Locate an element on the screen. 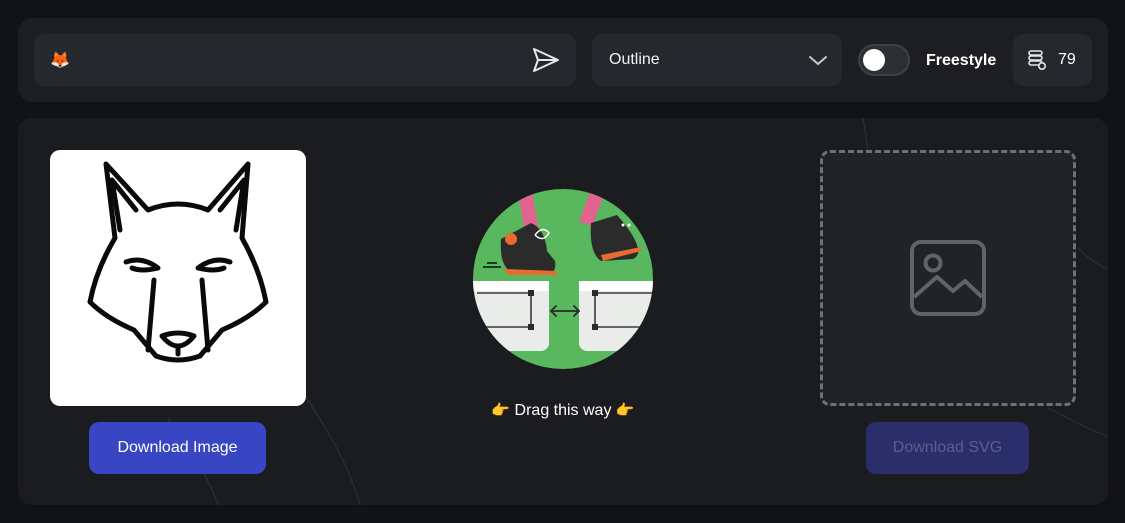 This screenshot has height=523, width=1125. image-placeholder-icon is located at coordinates (948, 278).